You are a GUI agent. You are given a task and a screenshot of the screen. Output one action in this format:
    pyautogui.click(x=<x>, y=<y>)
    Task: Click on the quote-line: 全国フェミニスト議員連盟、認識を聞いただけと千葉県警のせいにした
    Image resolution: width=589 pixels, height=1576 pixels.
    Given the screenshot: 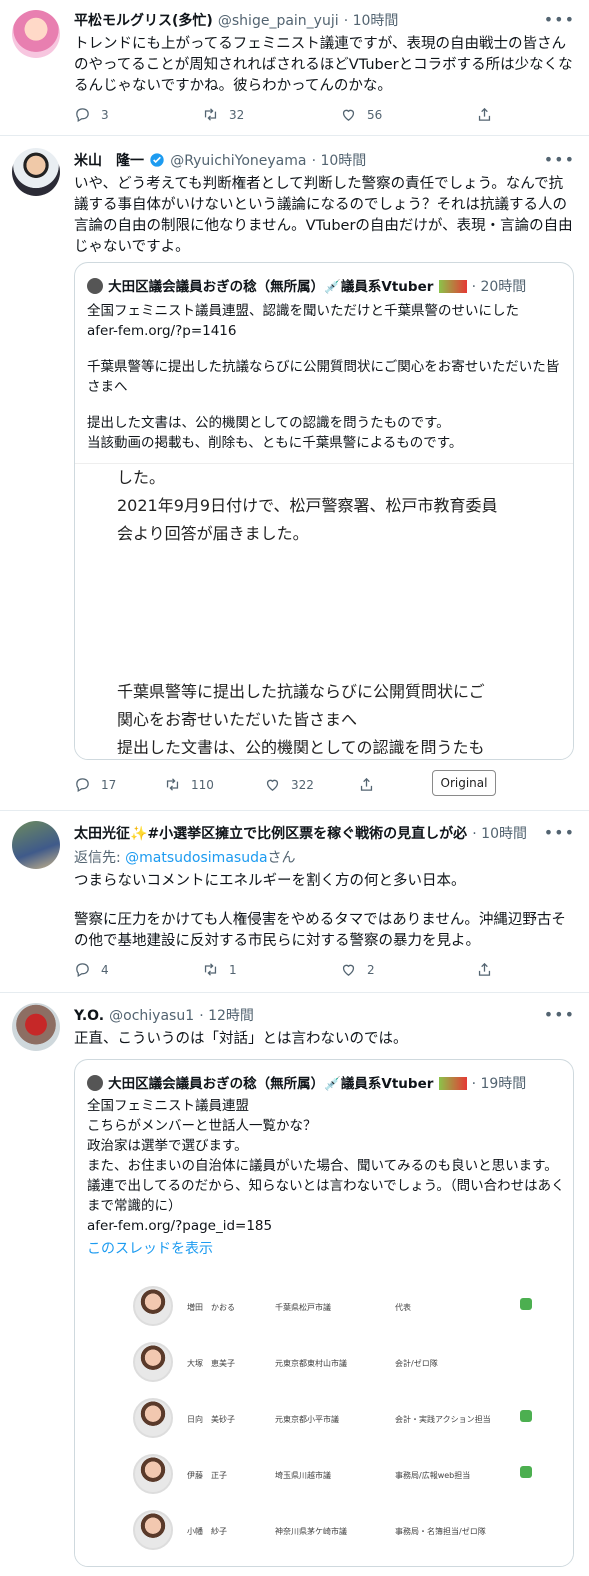 What is the action you would take?
    pyautogui.click(x=303, y=311)
    